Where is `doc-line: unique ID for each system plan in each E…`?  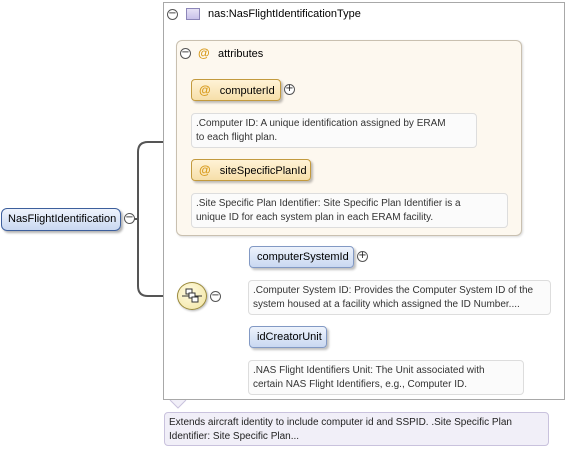
doc-line: unique ID for each system plan in each E… is located at coordinates (315, 217).